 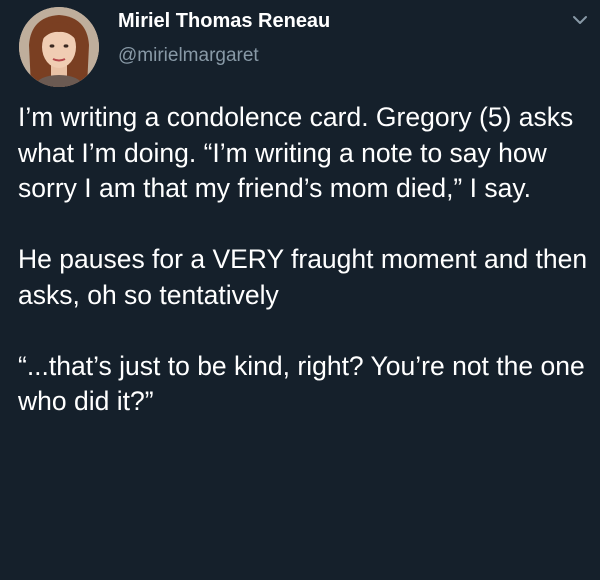 What do you see at coordinates (224, 21) in the screenshot?
I see `author-display-name: Miriel Thomas Reneau` at bounding box center [224, 21].